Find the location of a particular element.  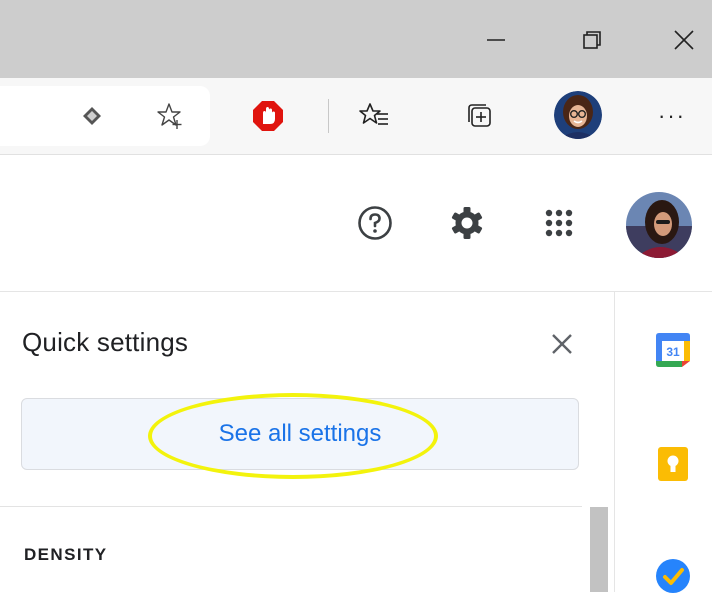

keep-app-button is located at coordinates (673, 464).